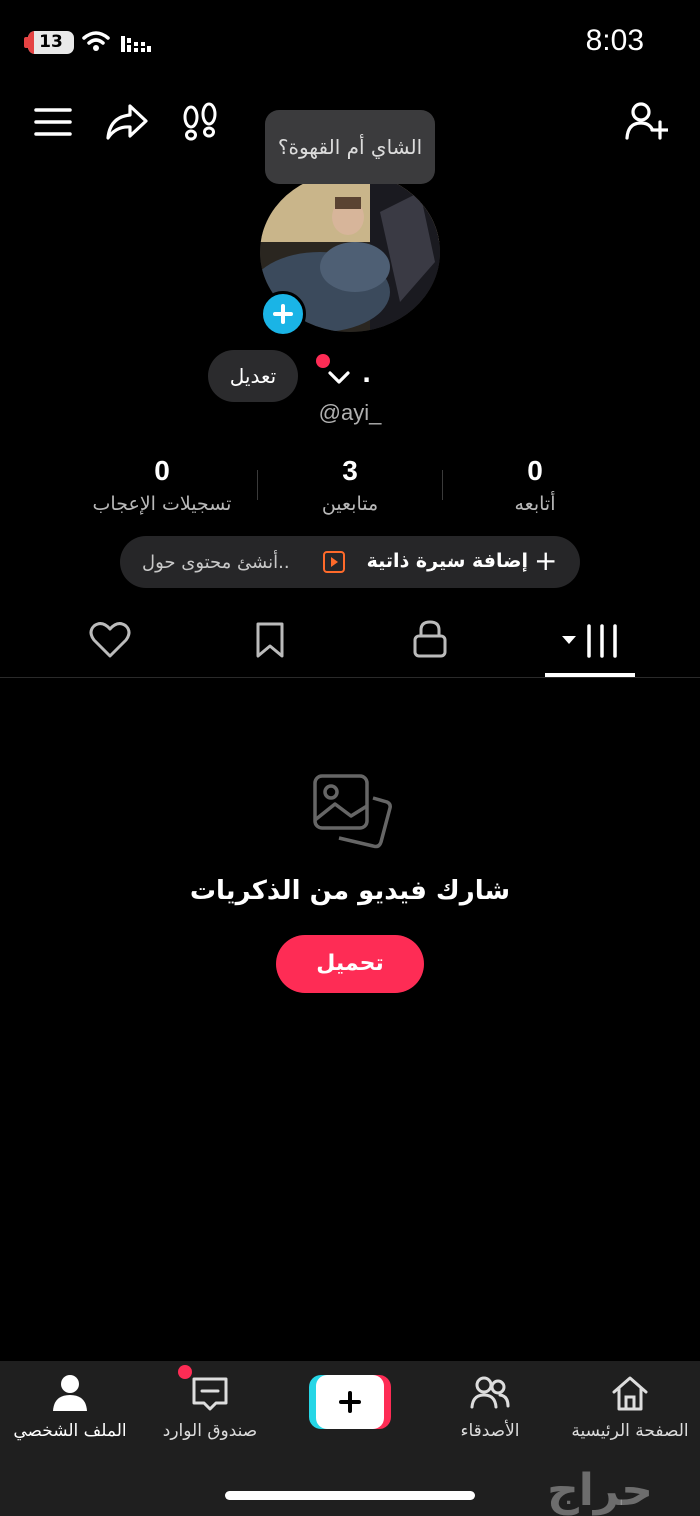 This screenshot has height=1516, width=700. I want to click on photos-icon, so click(350, 813).